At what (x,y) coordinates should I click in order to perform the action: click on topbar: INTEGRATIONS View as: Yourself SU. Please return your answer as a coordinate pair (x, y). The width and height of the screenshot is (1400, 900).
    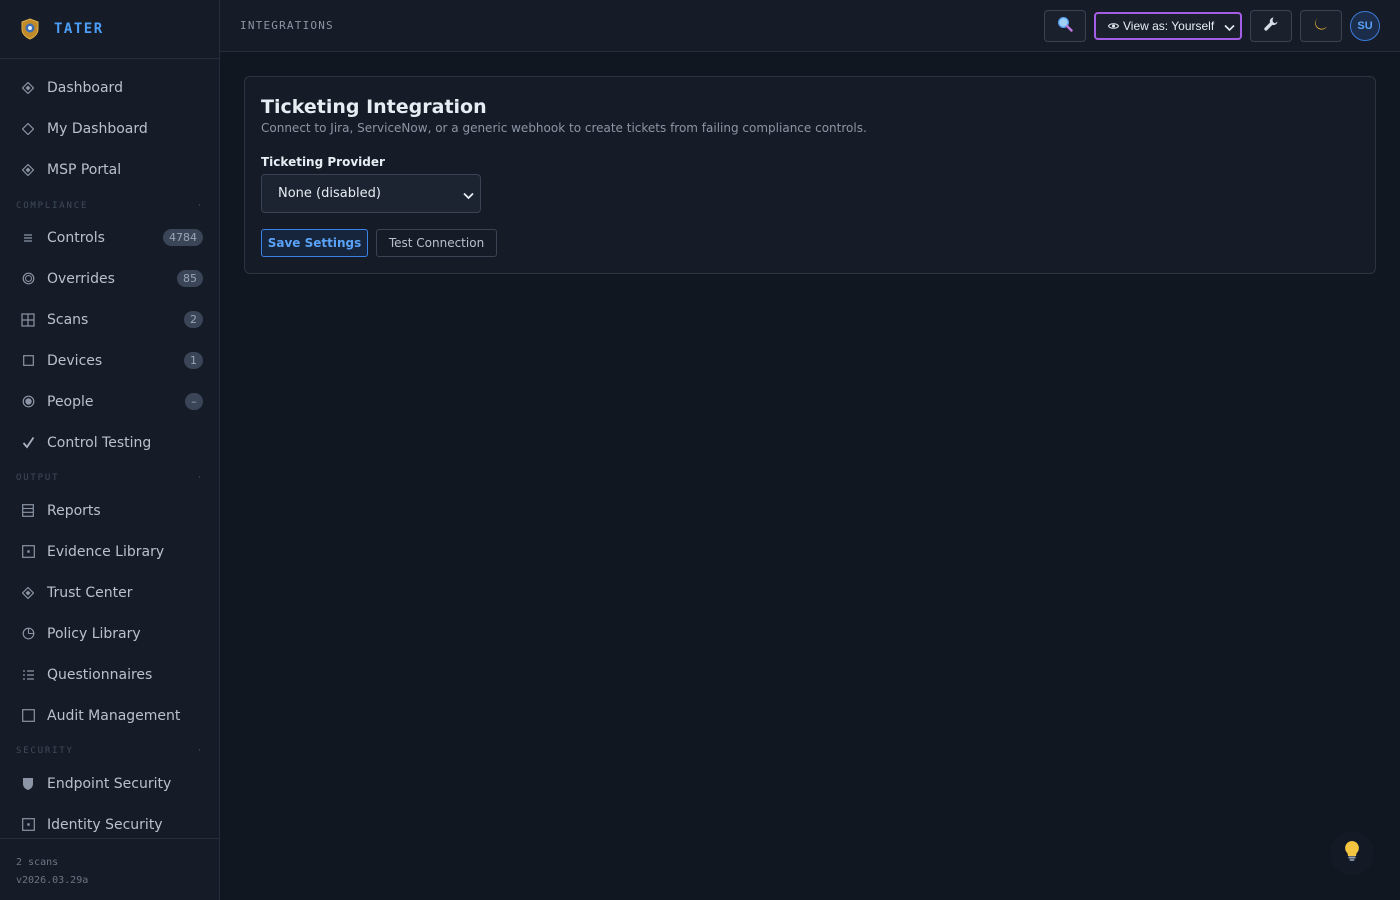
    Looking at the image, I should click on (810, 26).